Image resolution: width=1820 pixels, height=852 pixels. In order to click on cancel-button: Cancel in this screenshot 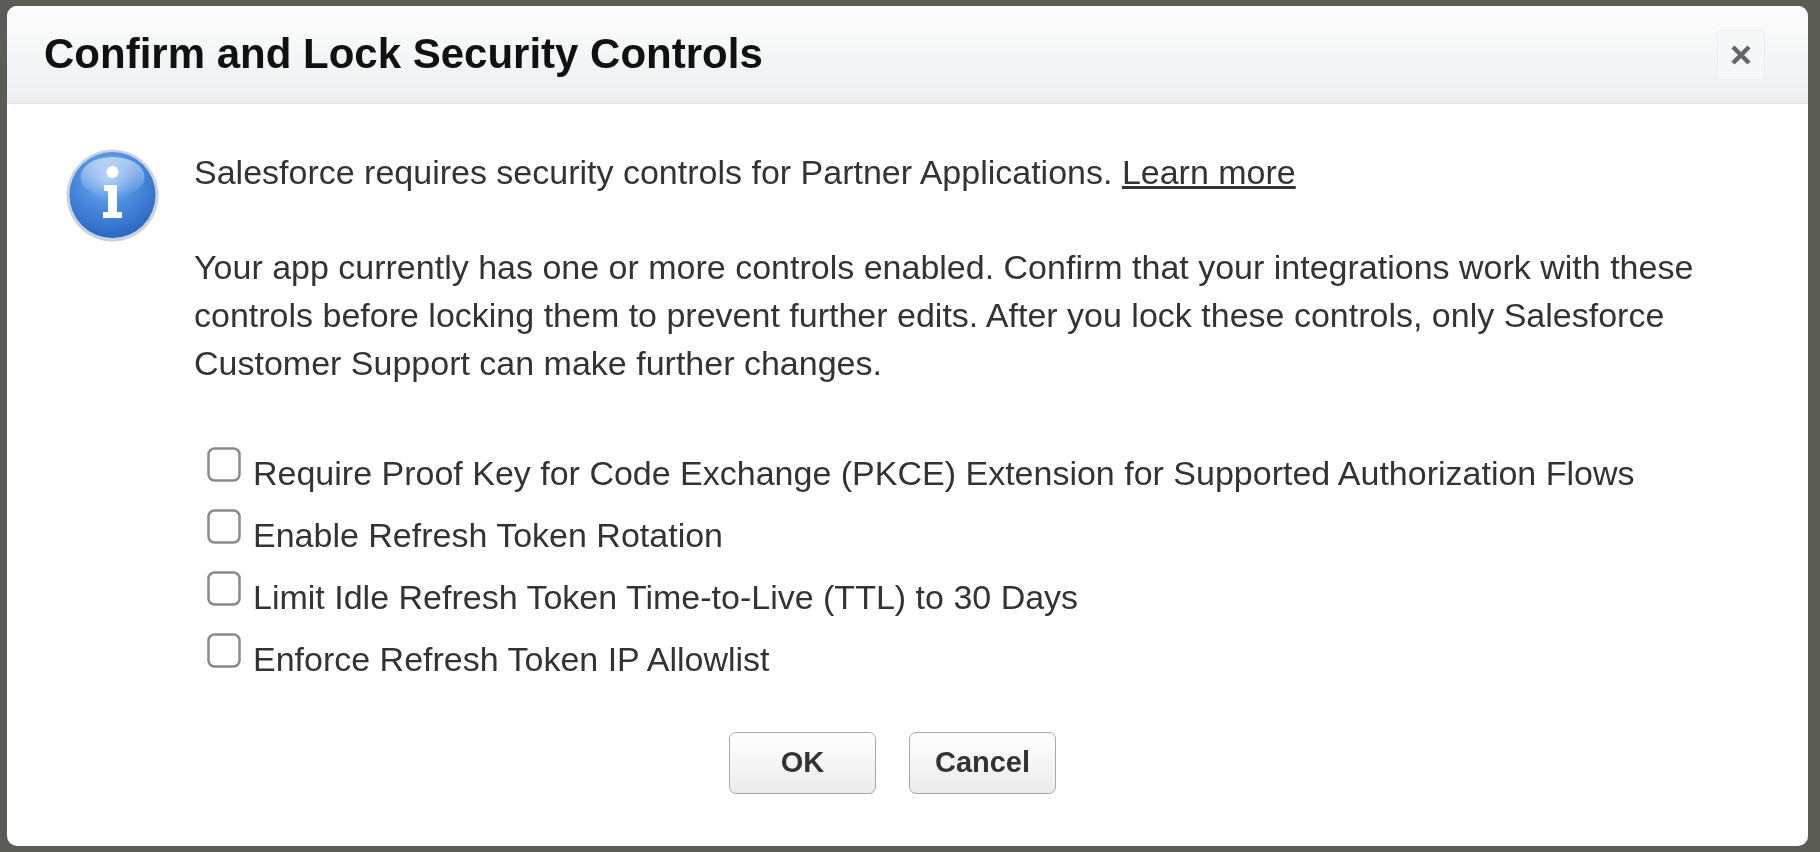, I will do `click(982, 763)`.